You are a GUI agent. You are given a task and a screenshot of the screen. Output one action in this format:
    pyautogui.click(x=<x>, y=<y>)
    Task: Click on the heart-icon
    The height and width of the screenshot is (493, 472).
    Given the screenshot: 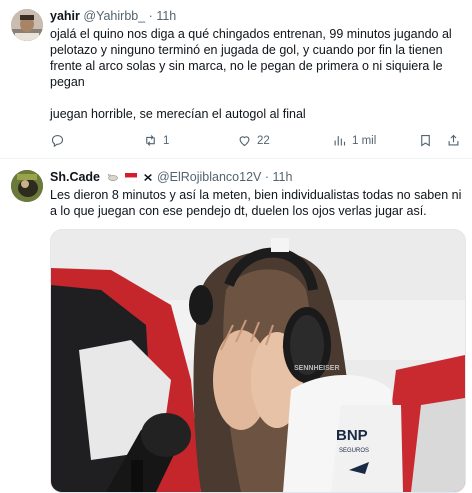 What is the action you would take?
    pyautogui.click(x=244, y=141)
    